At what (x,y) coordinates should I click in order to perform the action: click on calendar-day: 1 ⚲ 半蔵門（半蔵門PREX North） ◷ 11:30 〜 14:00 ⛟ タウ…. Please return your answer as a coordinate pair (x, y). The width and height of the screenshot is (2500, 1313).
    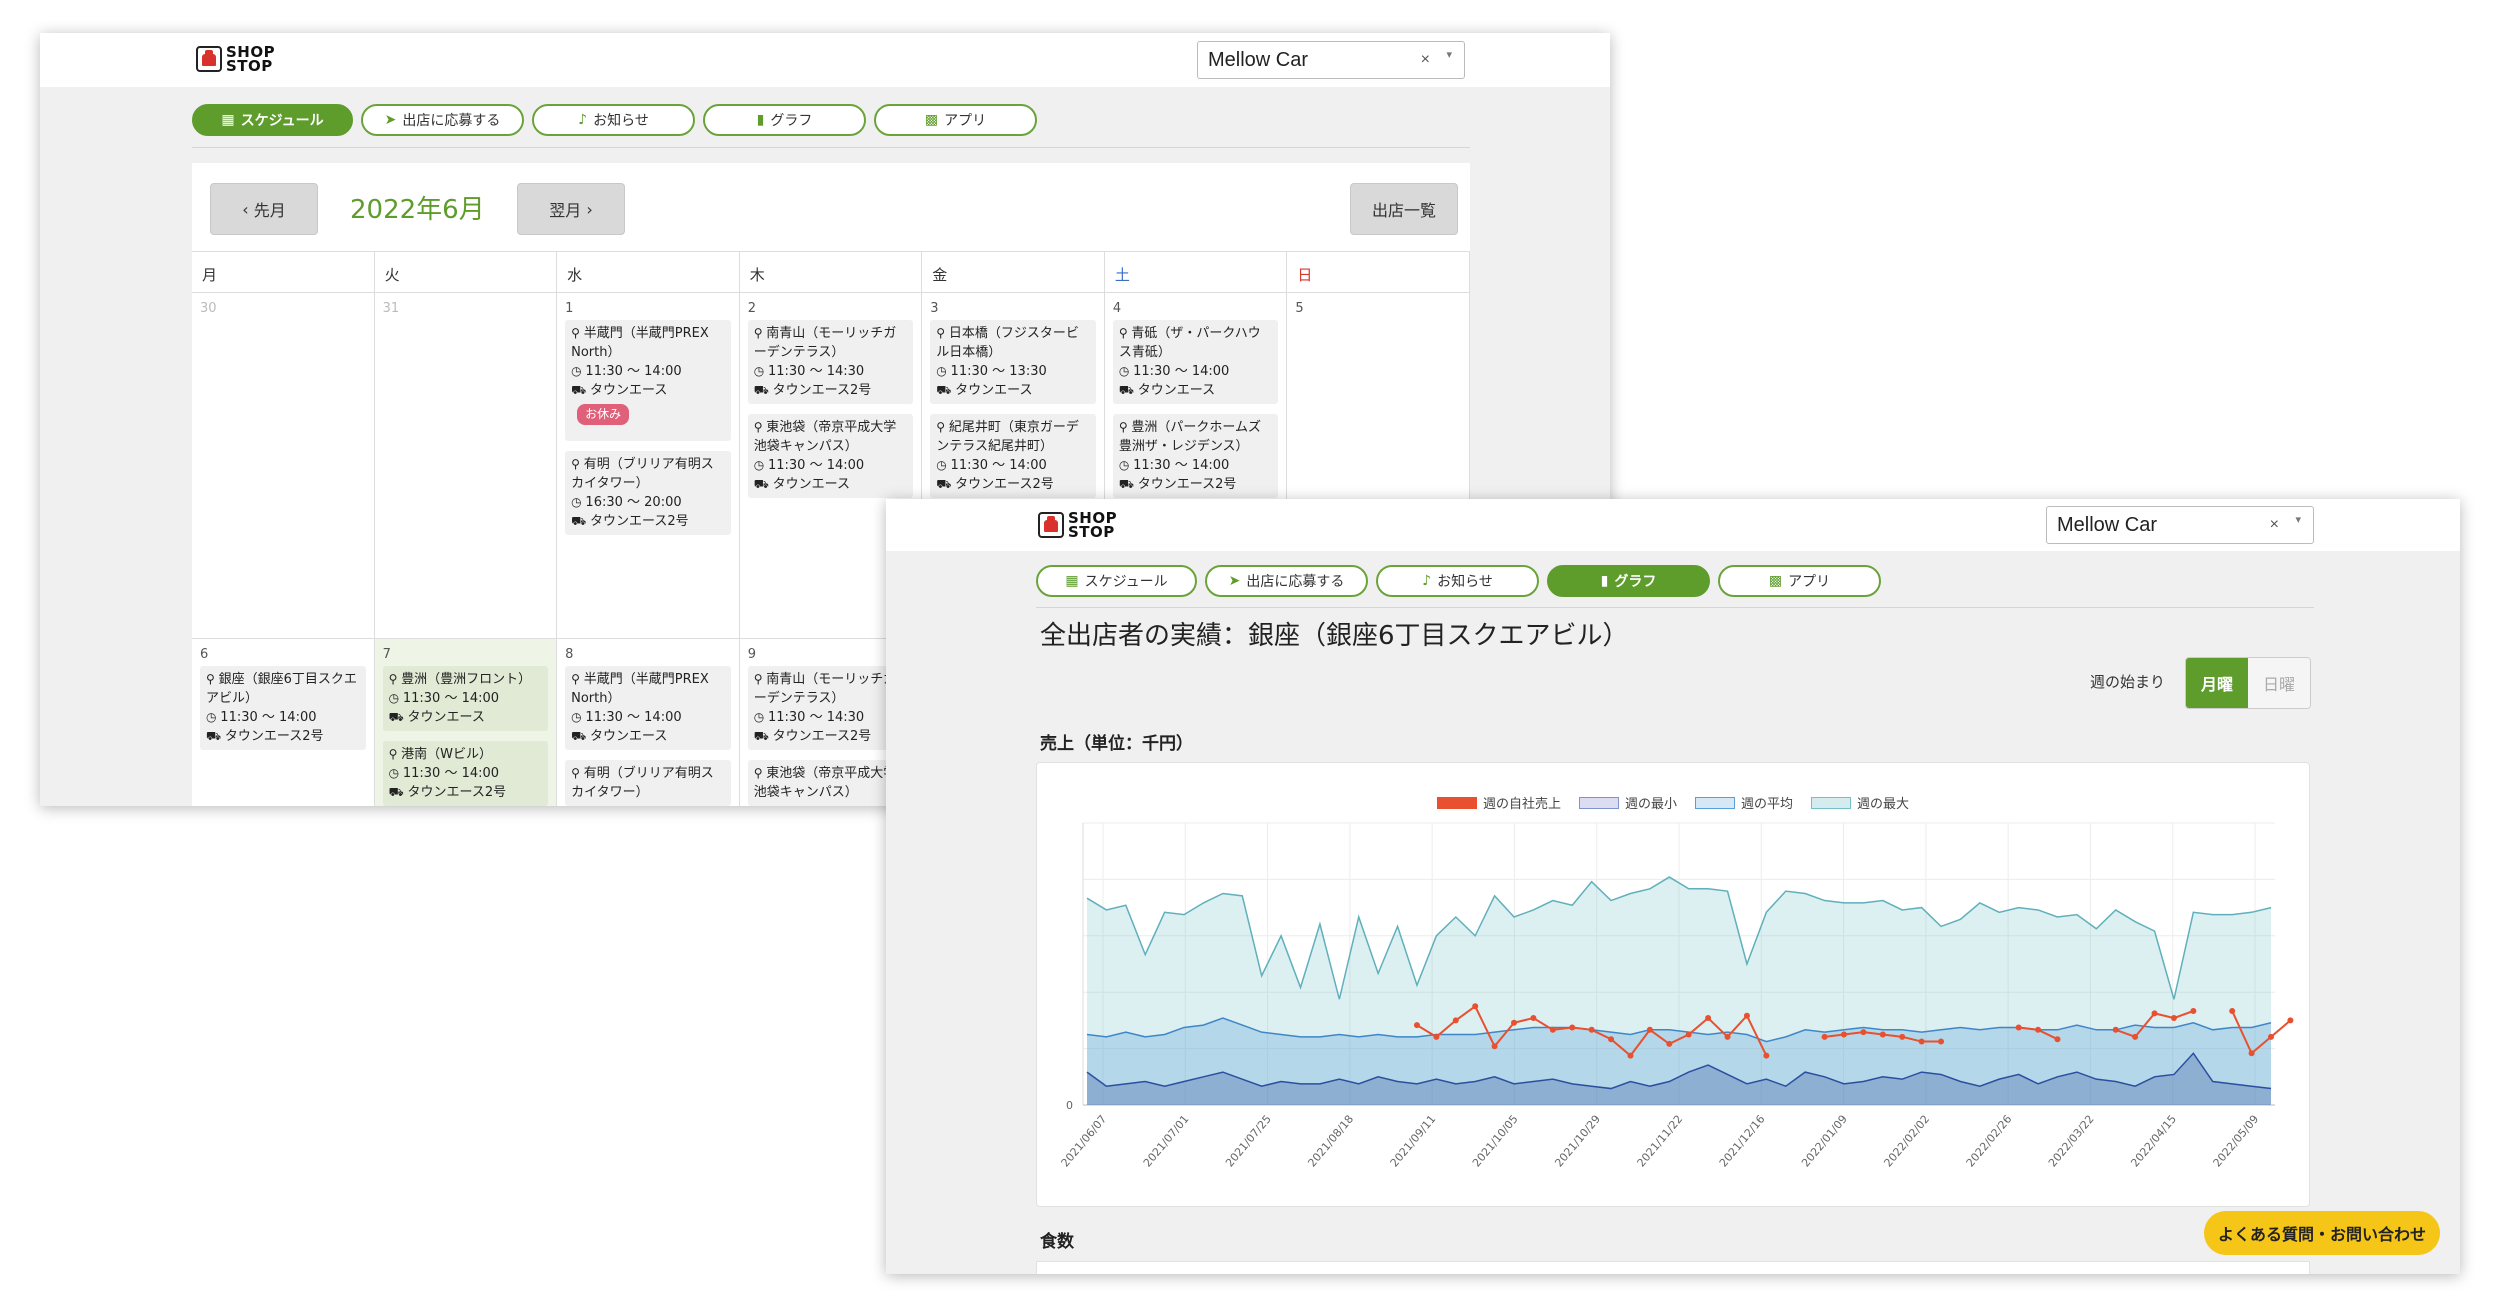
    Looking at the image, I should click on (648, 465).